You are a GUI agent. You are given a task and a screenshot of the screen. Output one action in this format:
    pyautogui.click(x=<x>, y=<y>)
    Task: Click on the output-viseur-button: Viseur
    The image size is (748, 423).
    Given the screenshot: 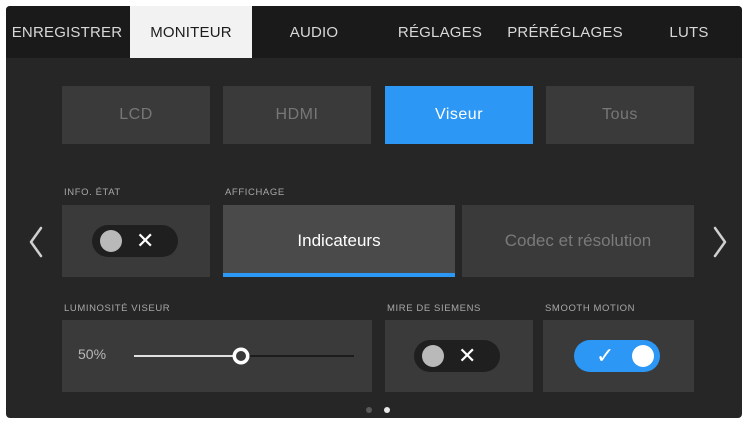 What is the action you would take?
    pyautogui.click(x=459, y=115)
    